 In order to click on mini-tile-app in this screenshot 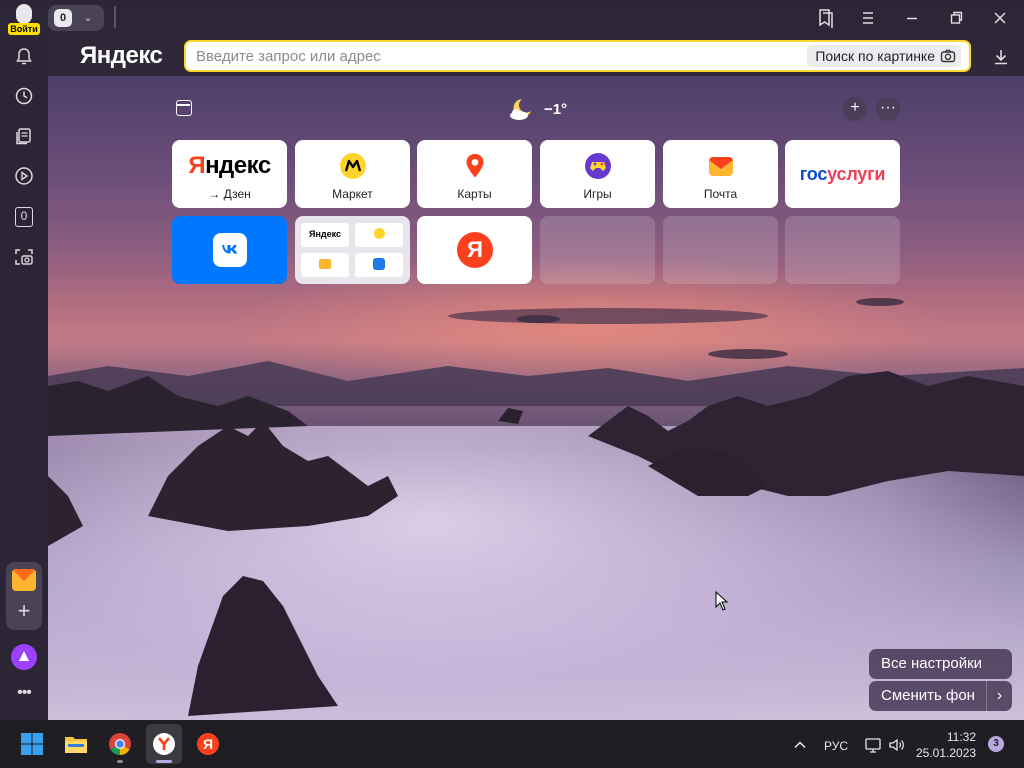, I will do `click(379, 265)`.